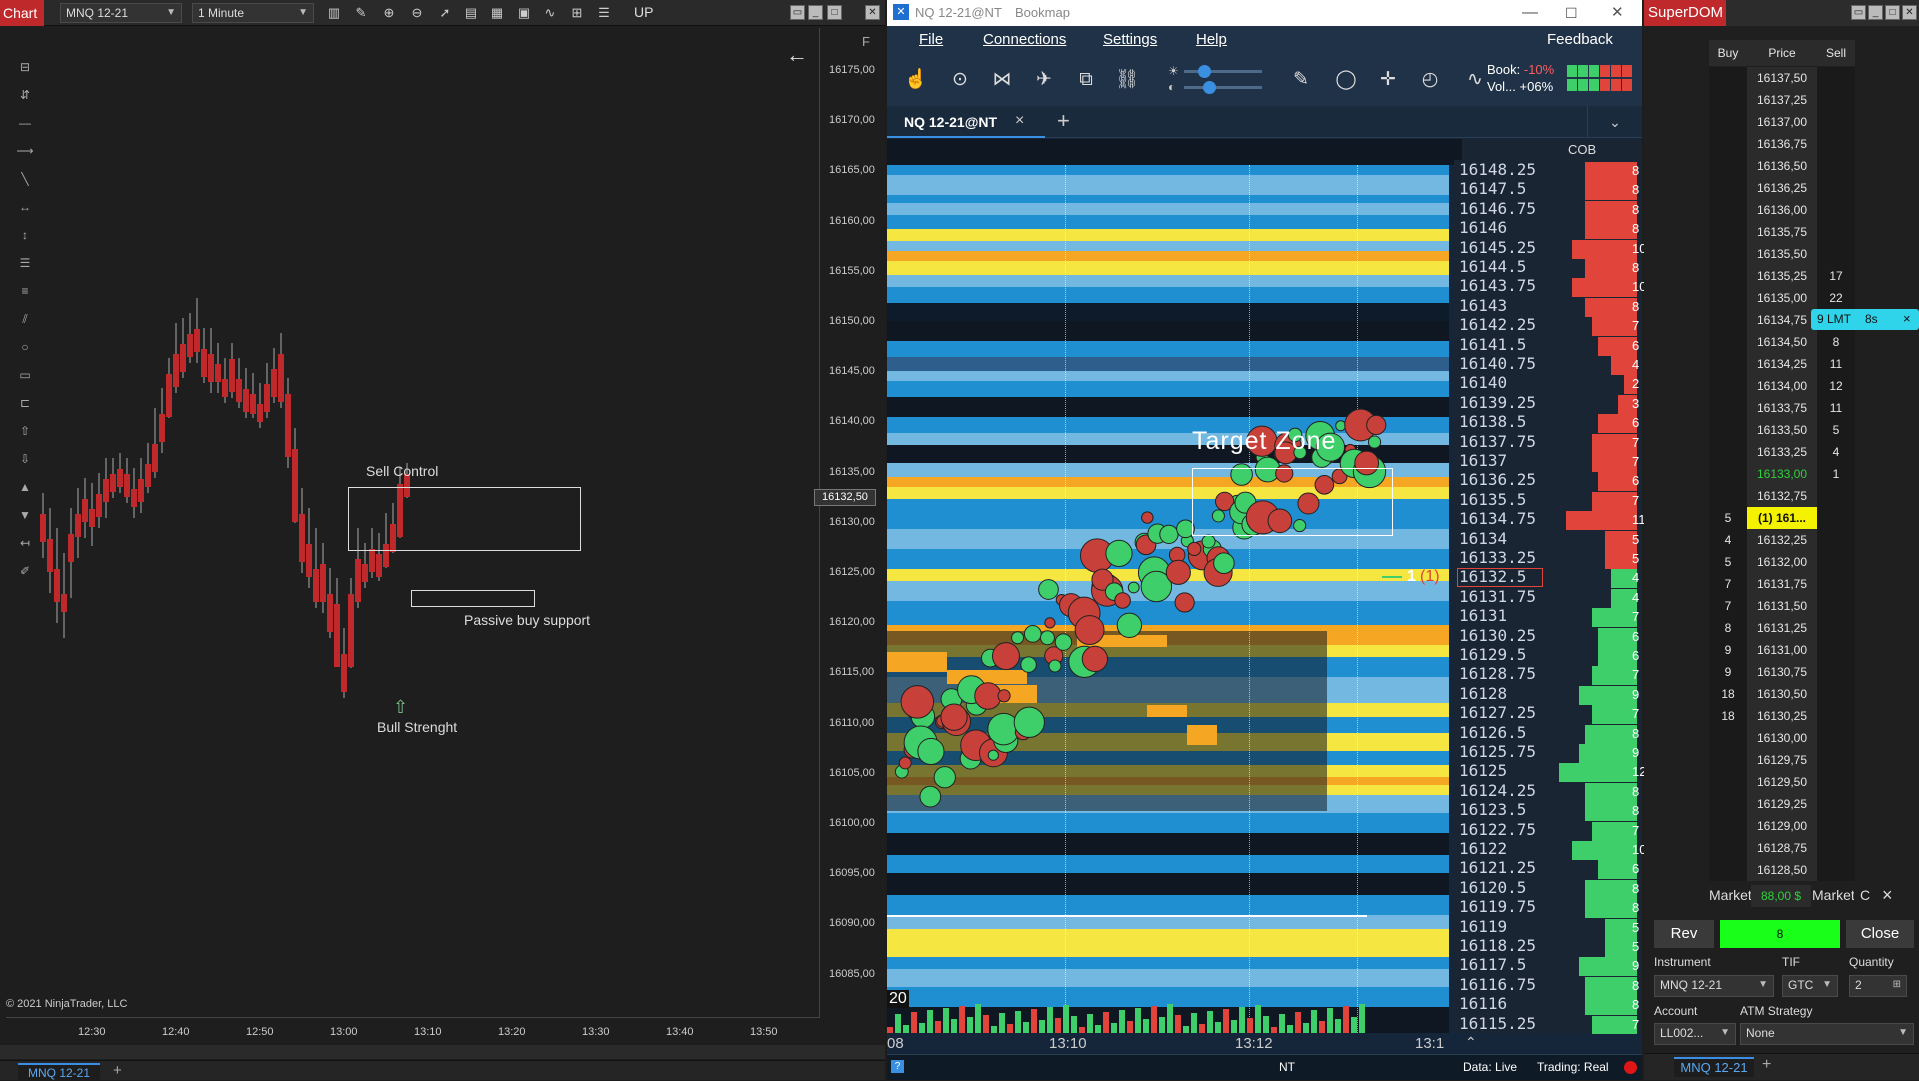 This screenshot has height=1081, width=1919. I want to click on sell-control-box, so click(464, 519).